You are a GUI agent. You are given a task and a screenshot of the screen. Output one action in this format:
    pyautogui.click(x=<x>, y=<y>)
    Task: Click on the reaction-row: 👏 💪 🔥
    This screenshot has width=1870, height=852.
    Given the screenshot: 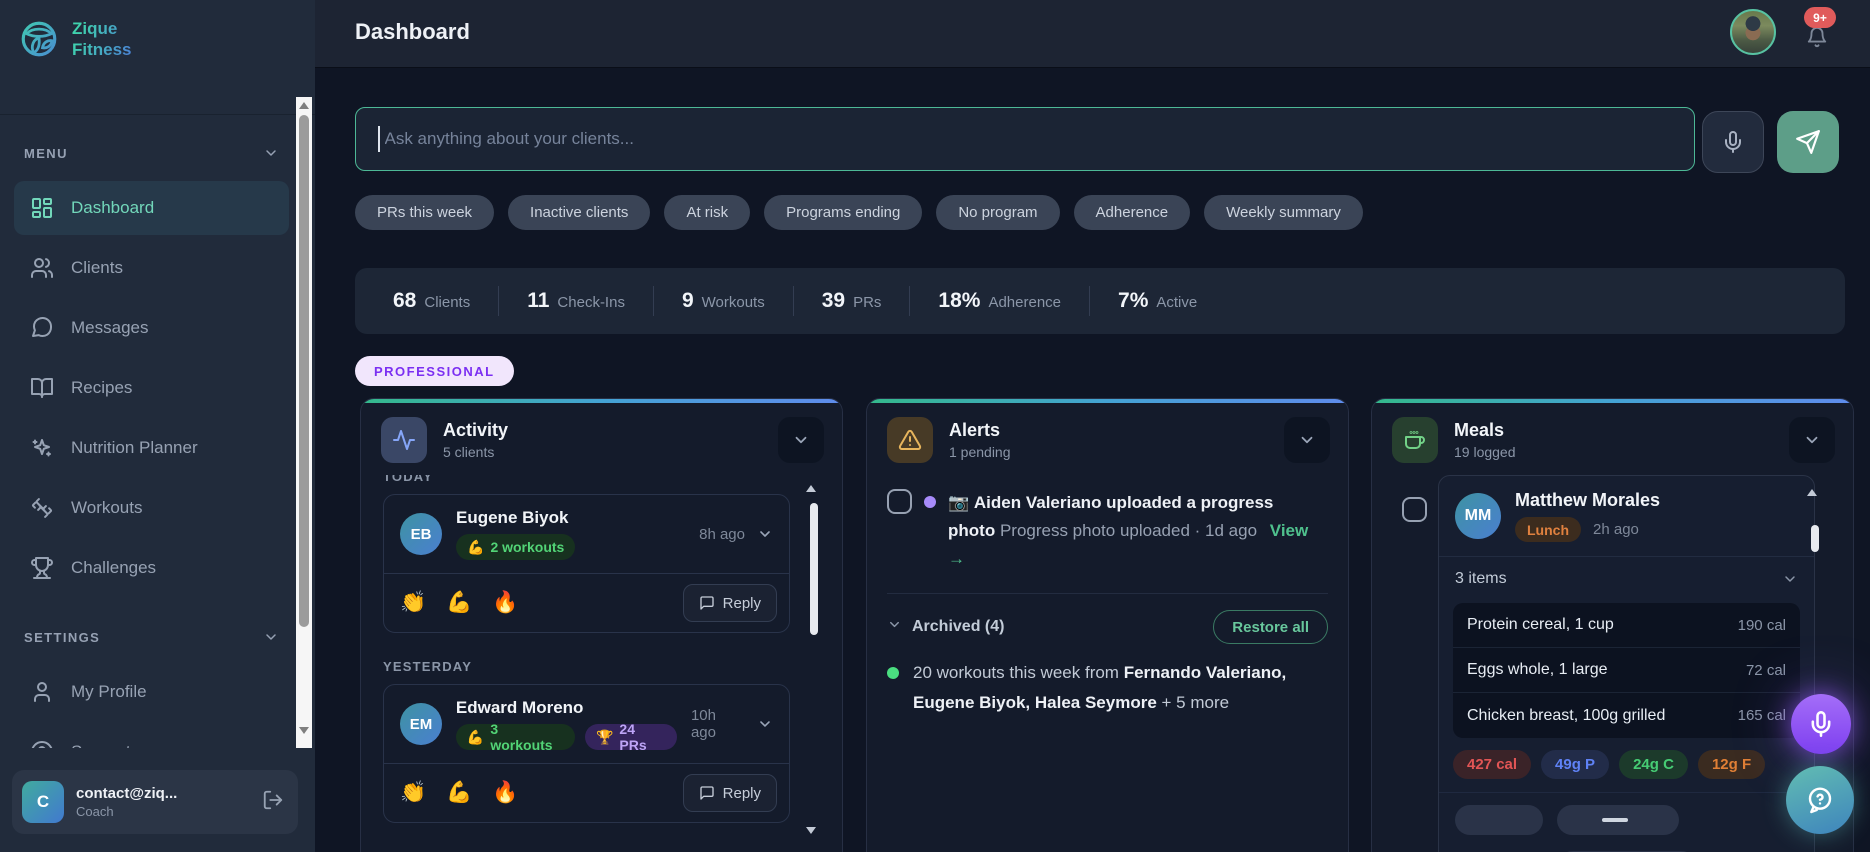 What is the action you would take?
    pyautogui.click(x=459, y=603)
    